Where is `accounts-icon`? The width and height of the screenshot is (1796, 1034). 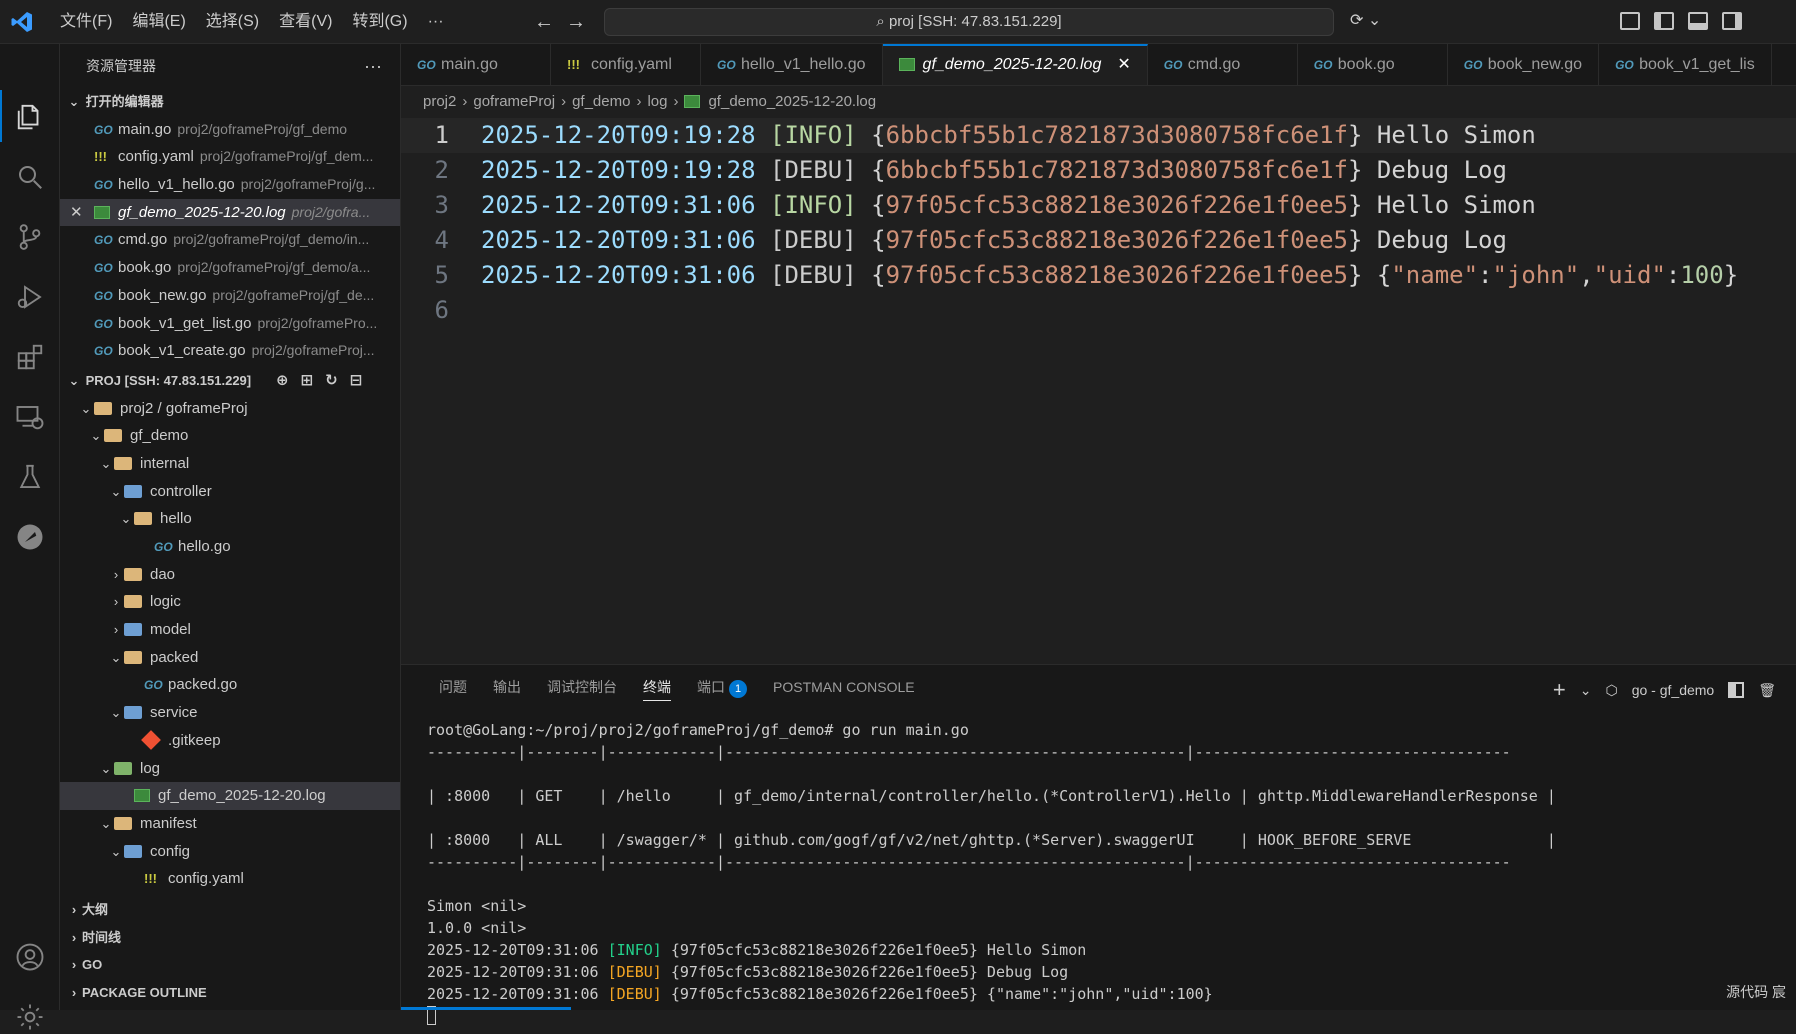 accounts-icon is located at coordinates (30, 957).